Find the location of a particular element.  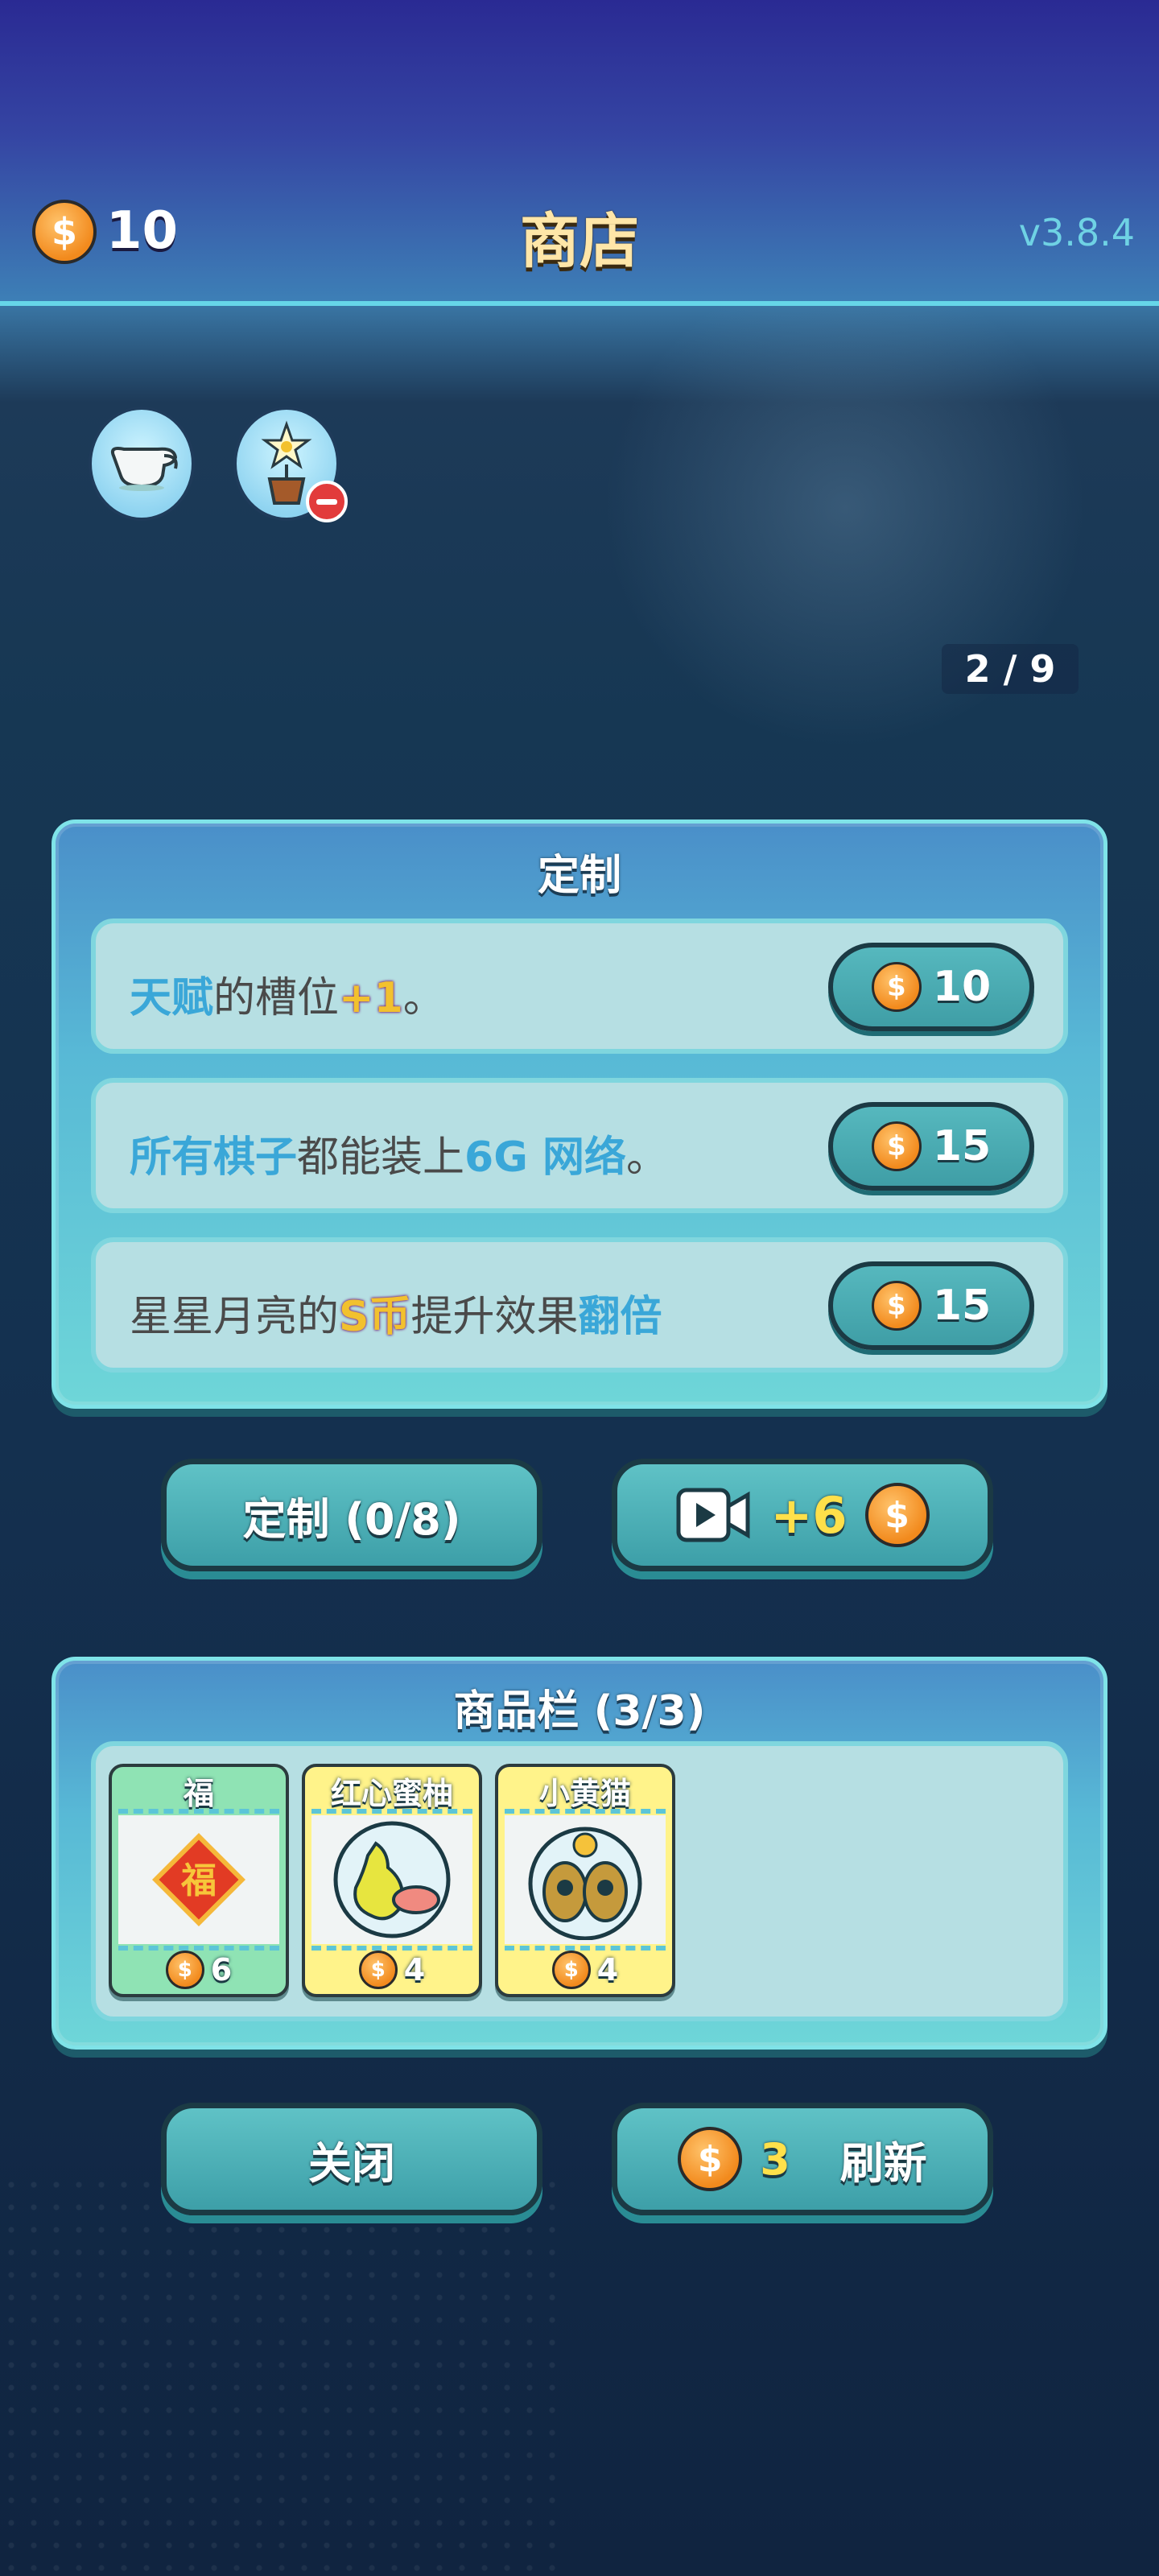

goods-panel-title: 商品栏 (3/3) is located at coordinates (579, 1711).